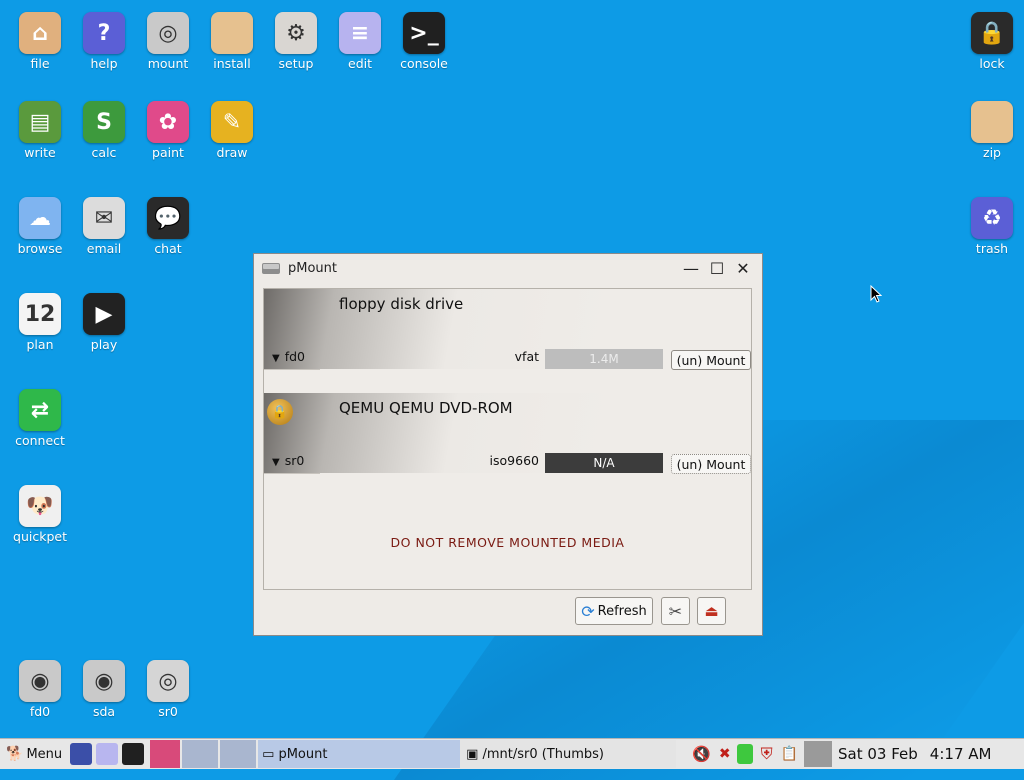 The height and width of the screenshot is (780, 1024). Describe the element at coordinates (303, 754) in the screenshot. I see `task-label: pMount` at that location.